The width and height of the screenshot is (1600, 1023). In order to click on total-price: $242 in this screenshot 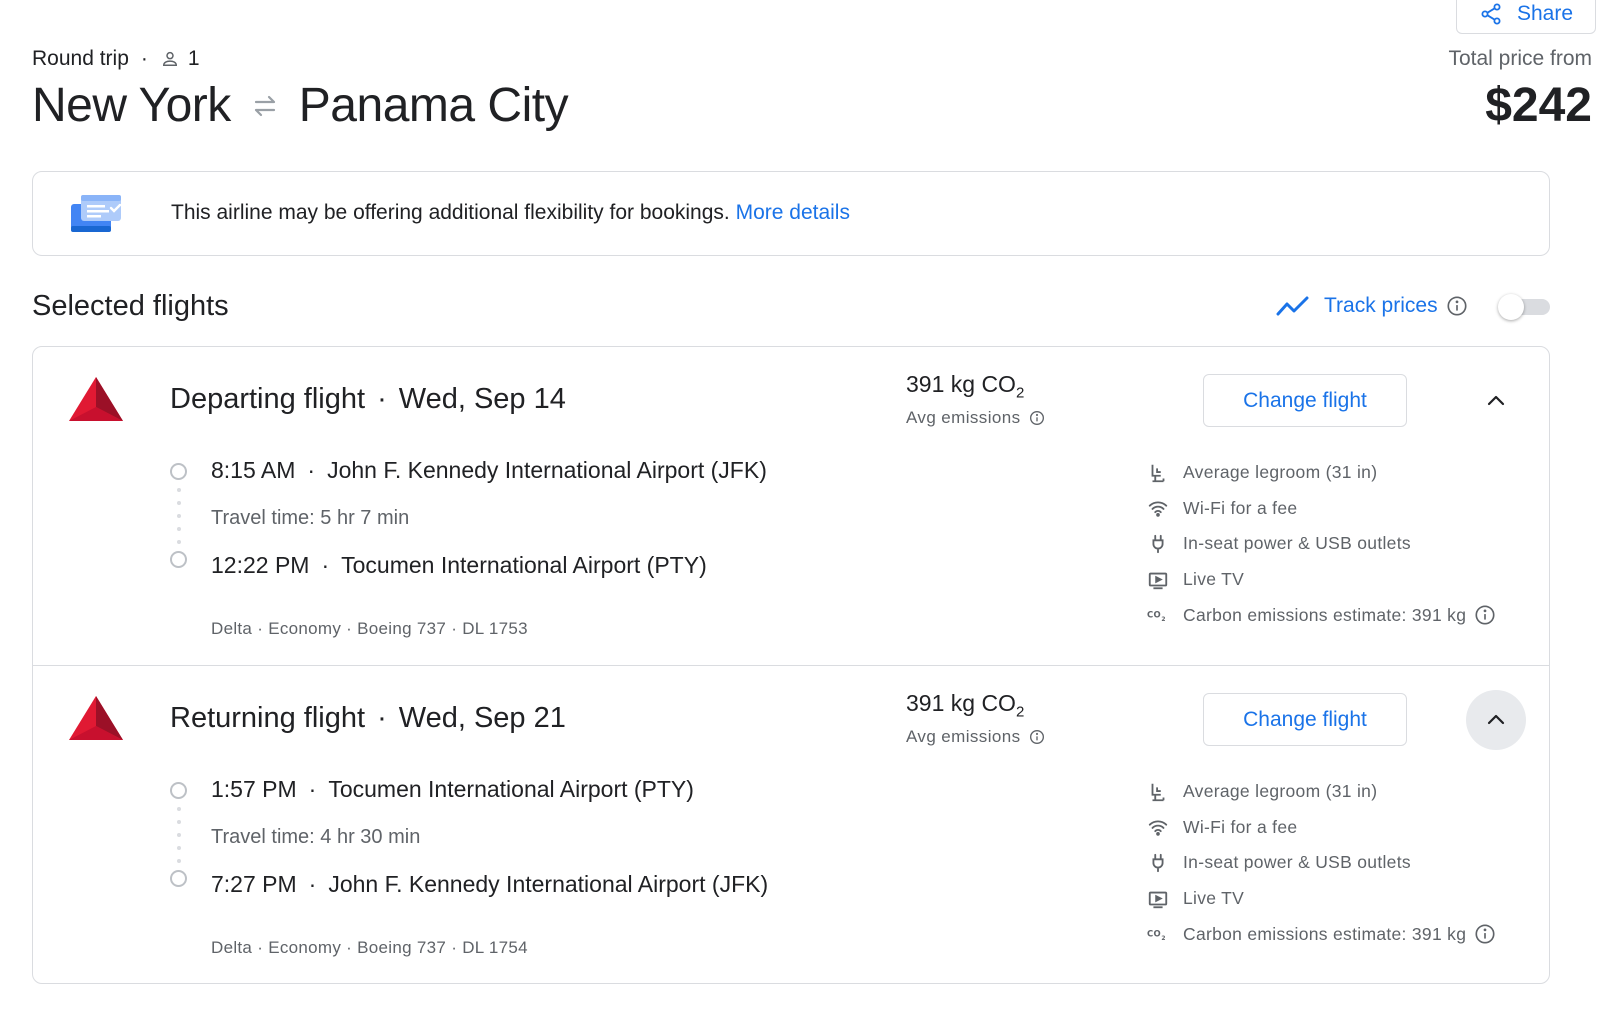, I will do `click(1538, 105)`.